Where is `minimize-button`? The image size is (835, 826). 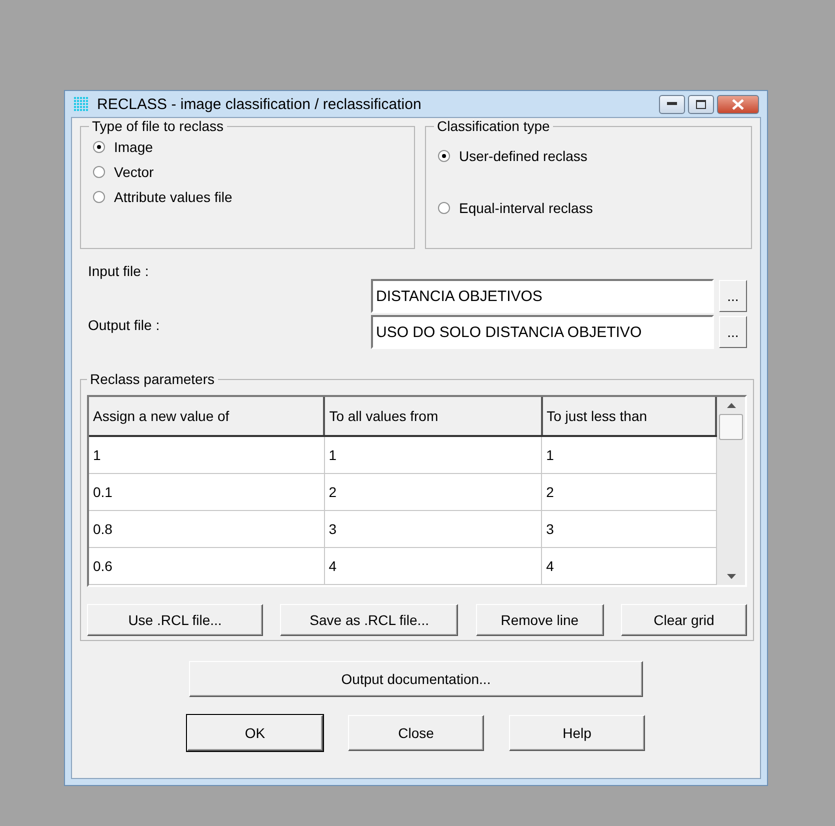
minimize-button is located at coordinates (672, 104).